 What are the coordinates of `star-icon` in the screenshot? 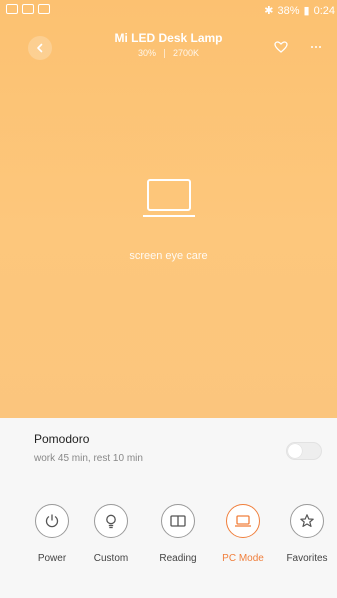 It's located at (307, 520).